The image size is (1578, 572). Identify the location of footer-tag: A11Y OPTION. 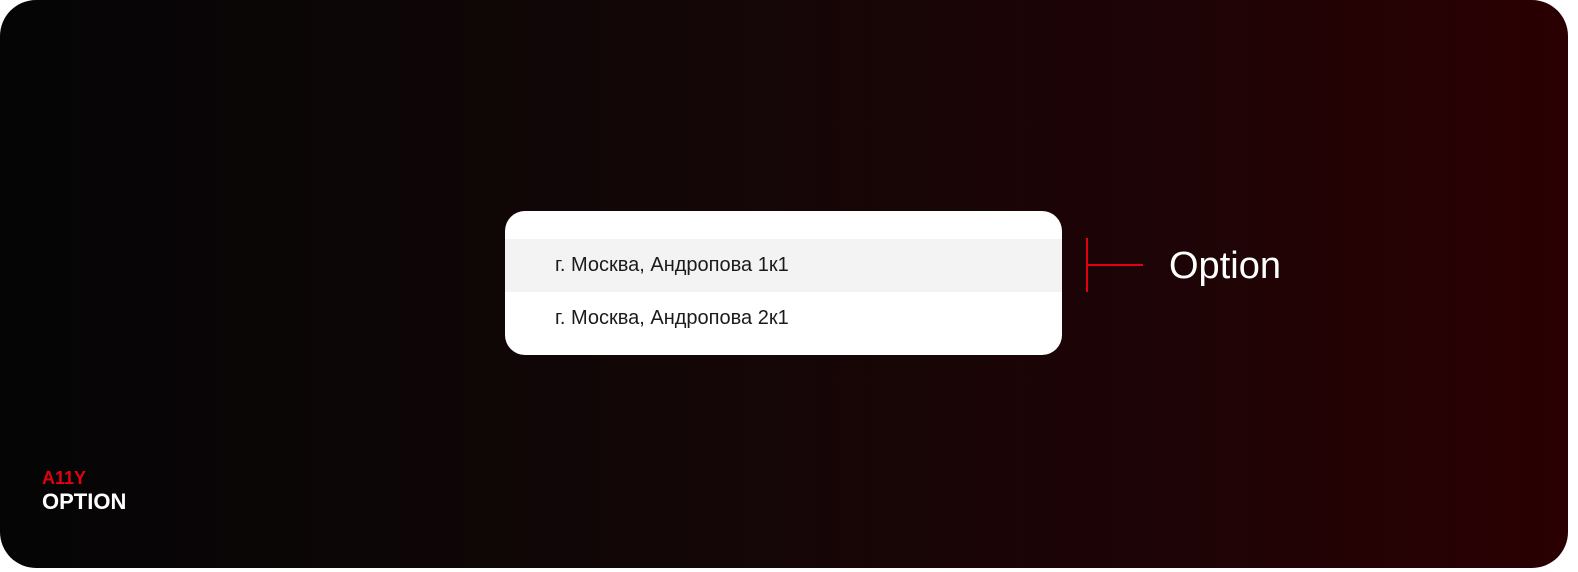
(84, 490).